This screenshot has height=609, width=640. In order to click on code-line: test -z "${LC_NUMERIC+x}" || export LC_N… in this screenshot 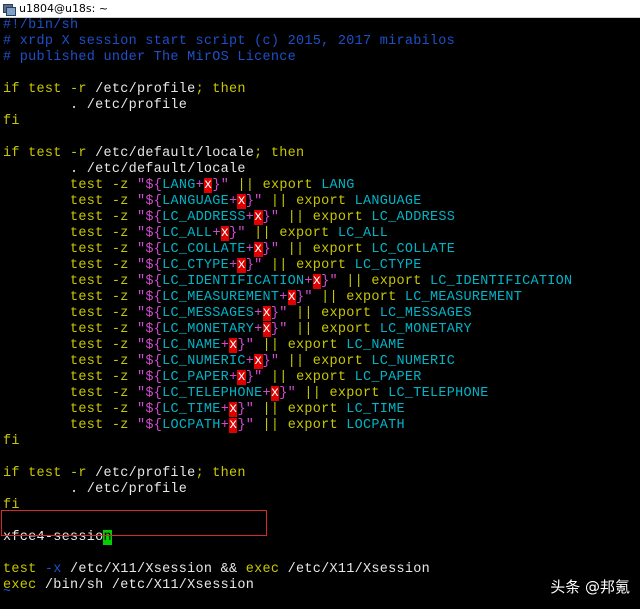, I will do `click(229, 362)`.